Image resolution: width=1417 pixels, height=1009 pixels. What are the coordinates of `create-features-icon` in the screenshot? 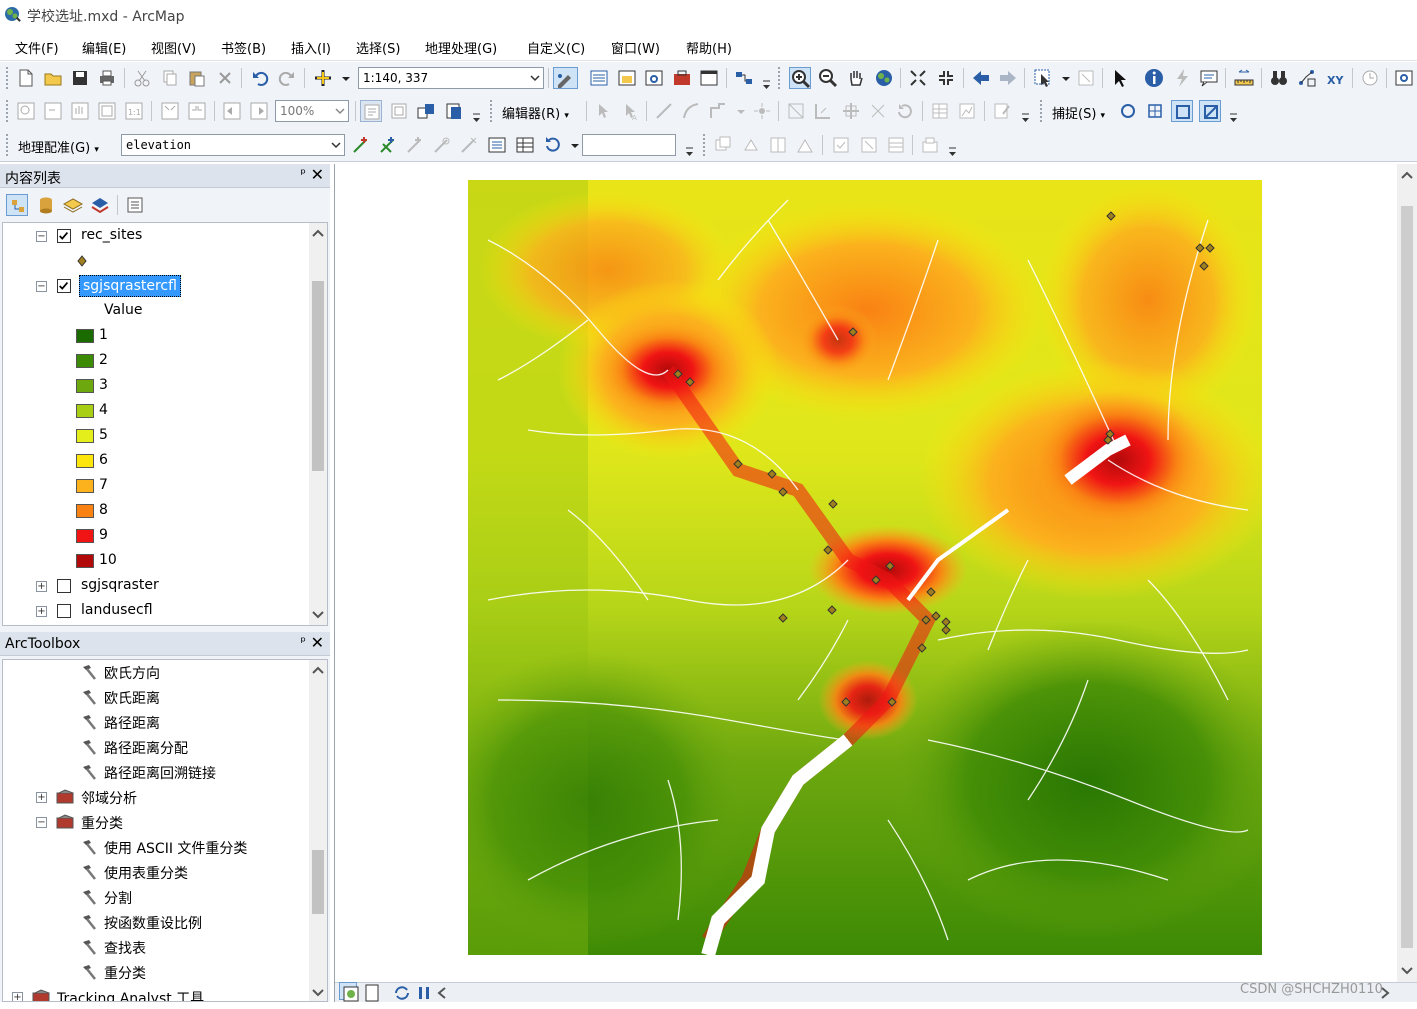 It's located at (1002, 111).